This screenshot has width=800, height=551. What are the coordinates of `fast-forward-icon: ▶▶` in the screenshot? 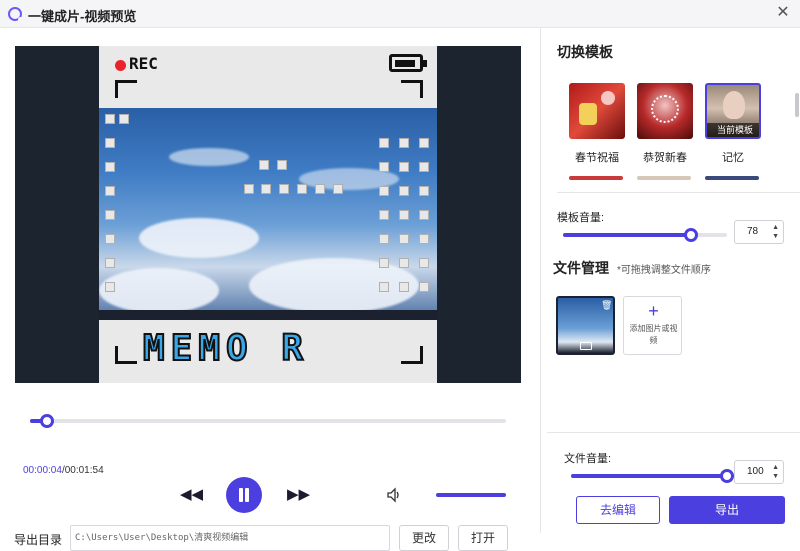 It's located at (298, 495).